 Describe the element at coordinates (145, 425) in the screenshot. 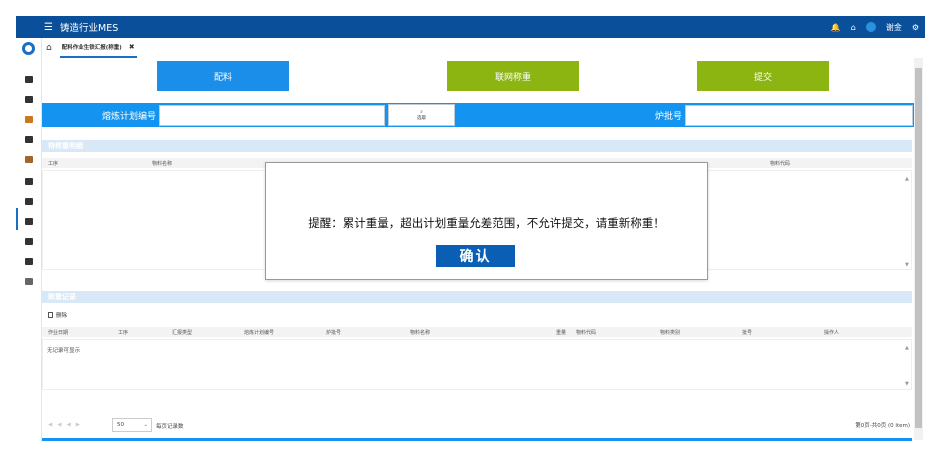

I see `chevron-down-icon: ⌄` at that location.